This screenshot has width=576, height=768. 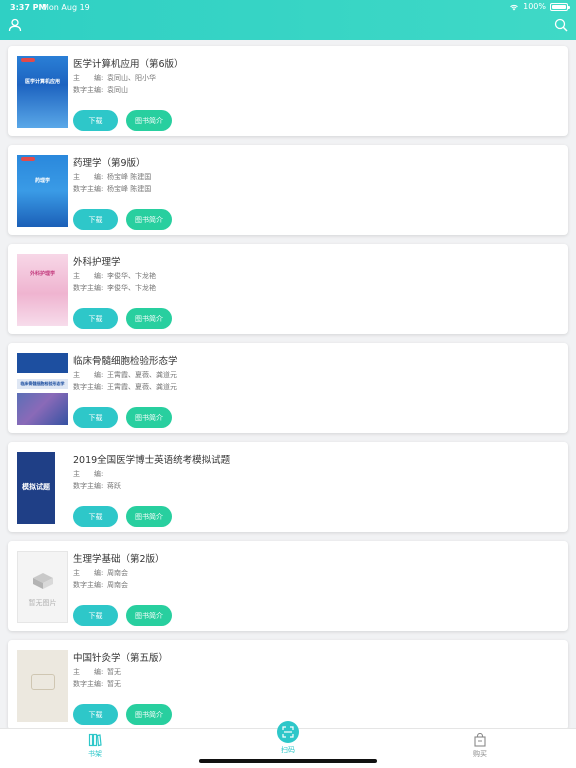 What do you see at coordinates (514, 7) in the screenshot?
I see `wifi-icon` at bounding box center [514, 7].